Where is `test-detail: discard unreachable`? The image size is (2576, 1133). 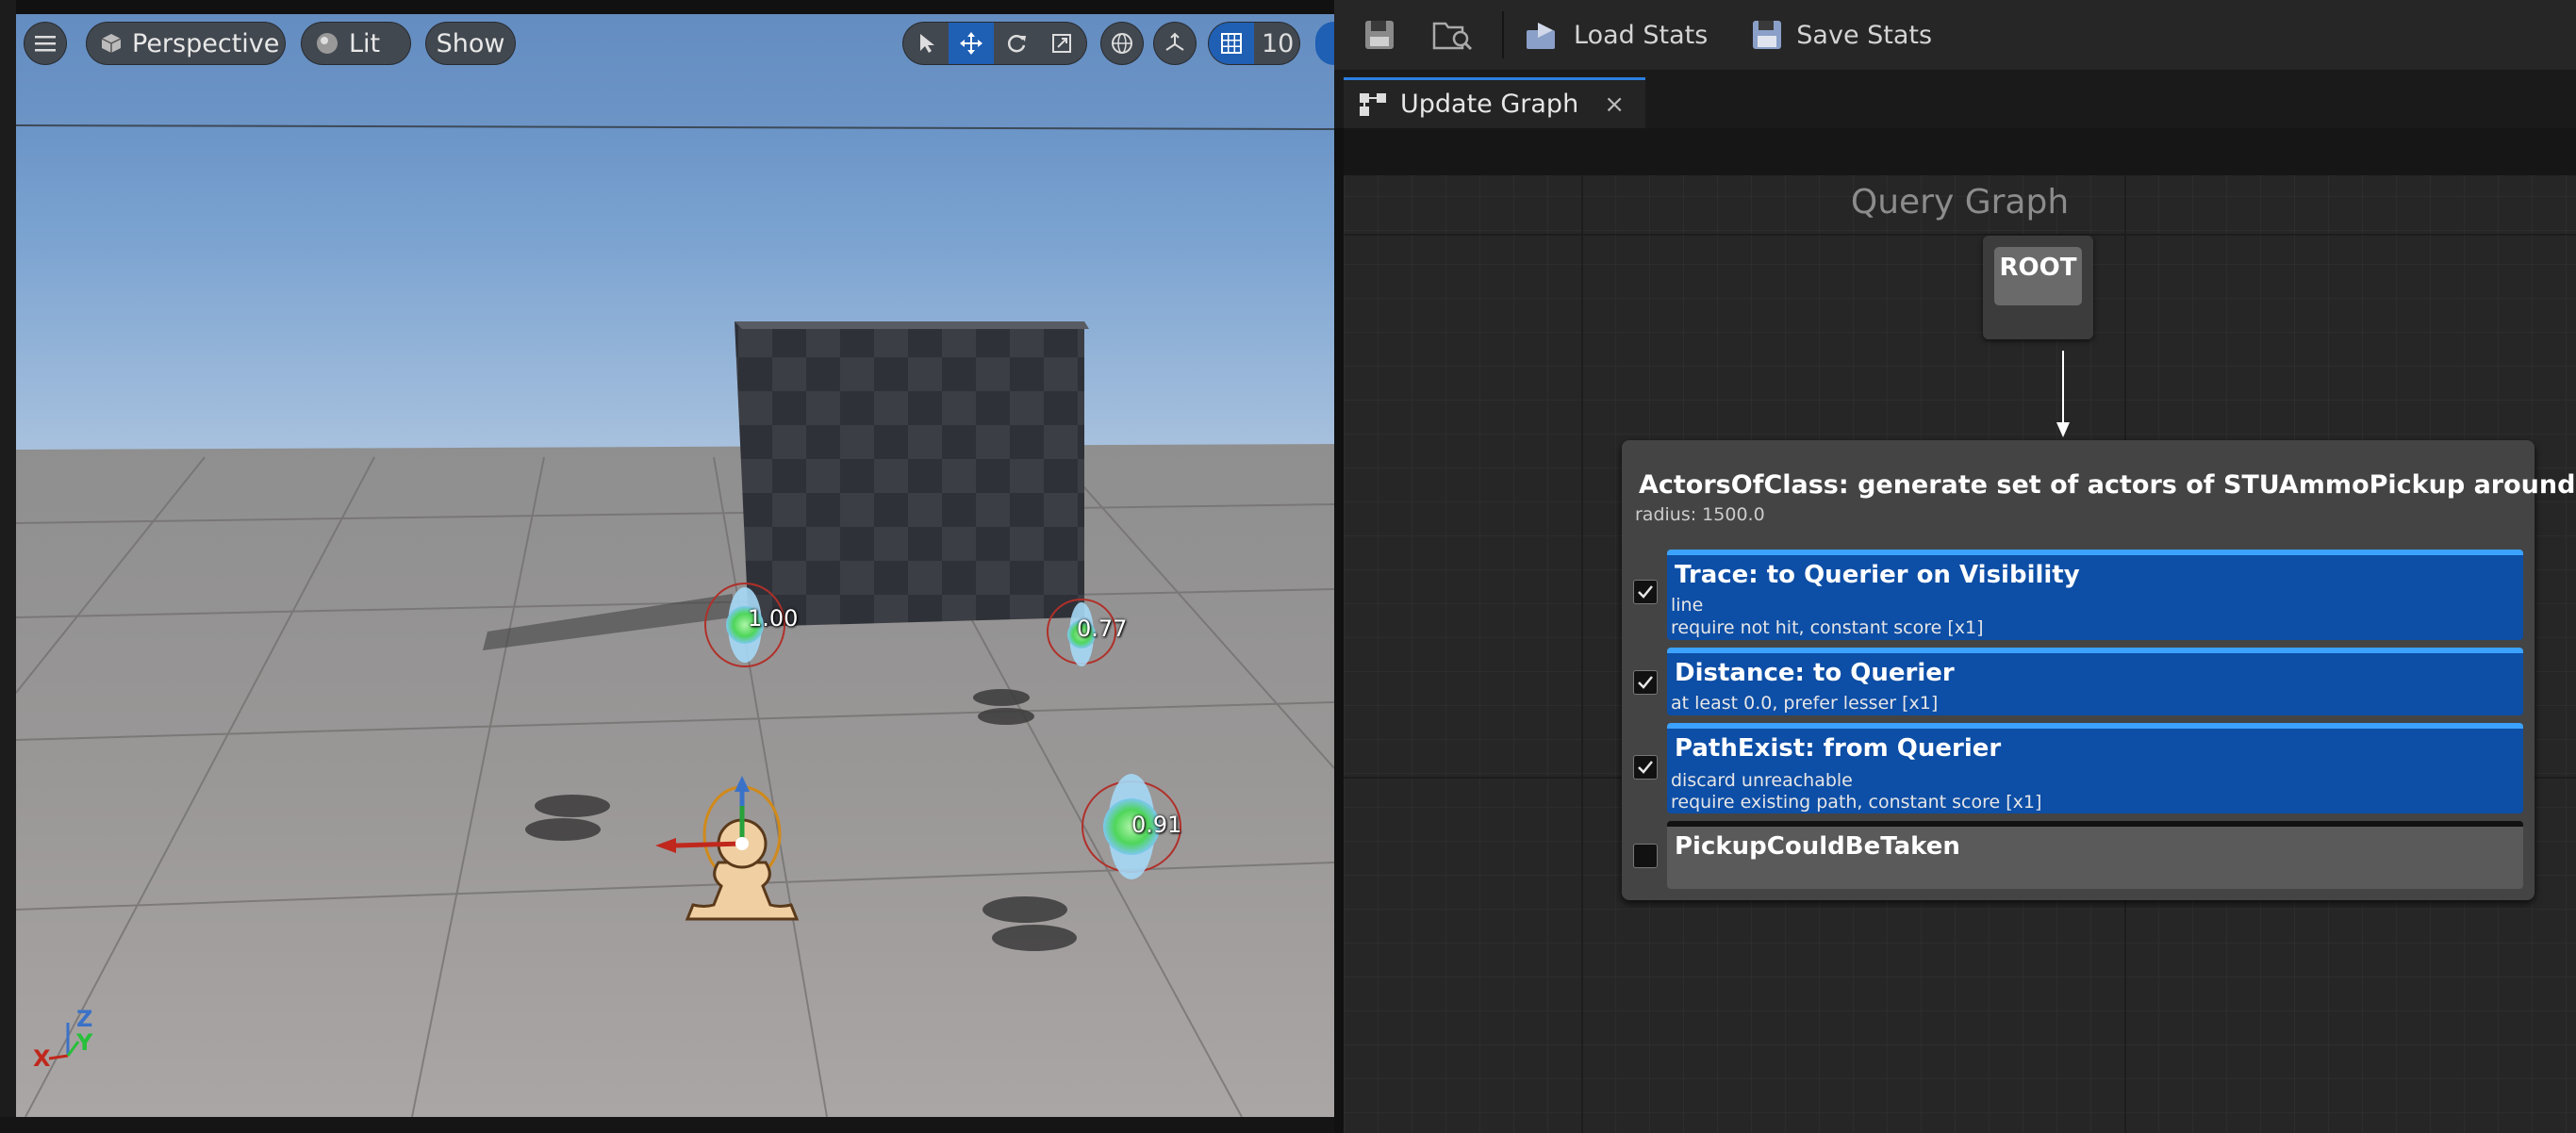
test-detail: discard unreachable is located at coordinates (1762, 781).